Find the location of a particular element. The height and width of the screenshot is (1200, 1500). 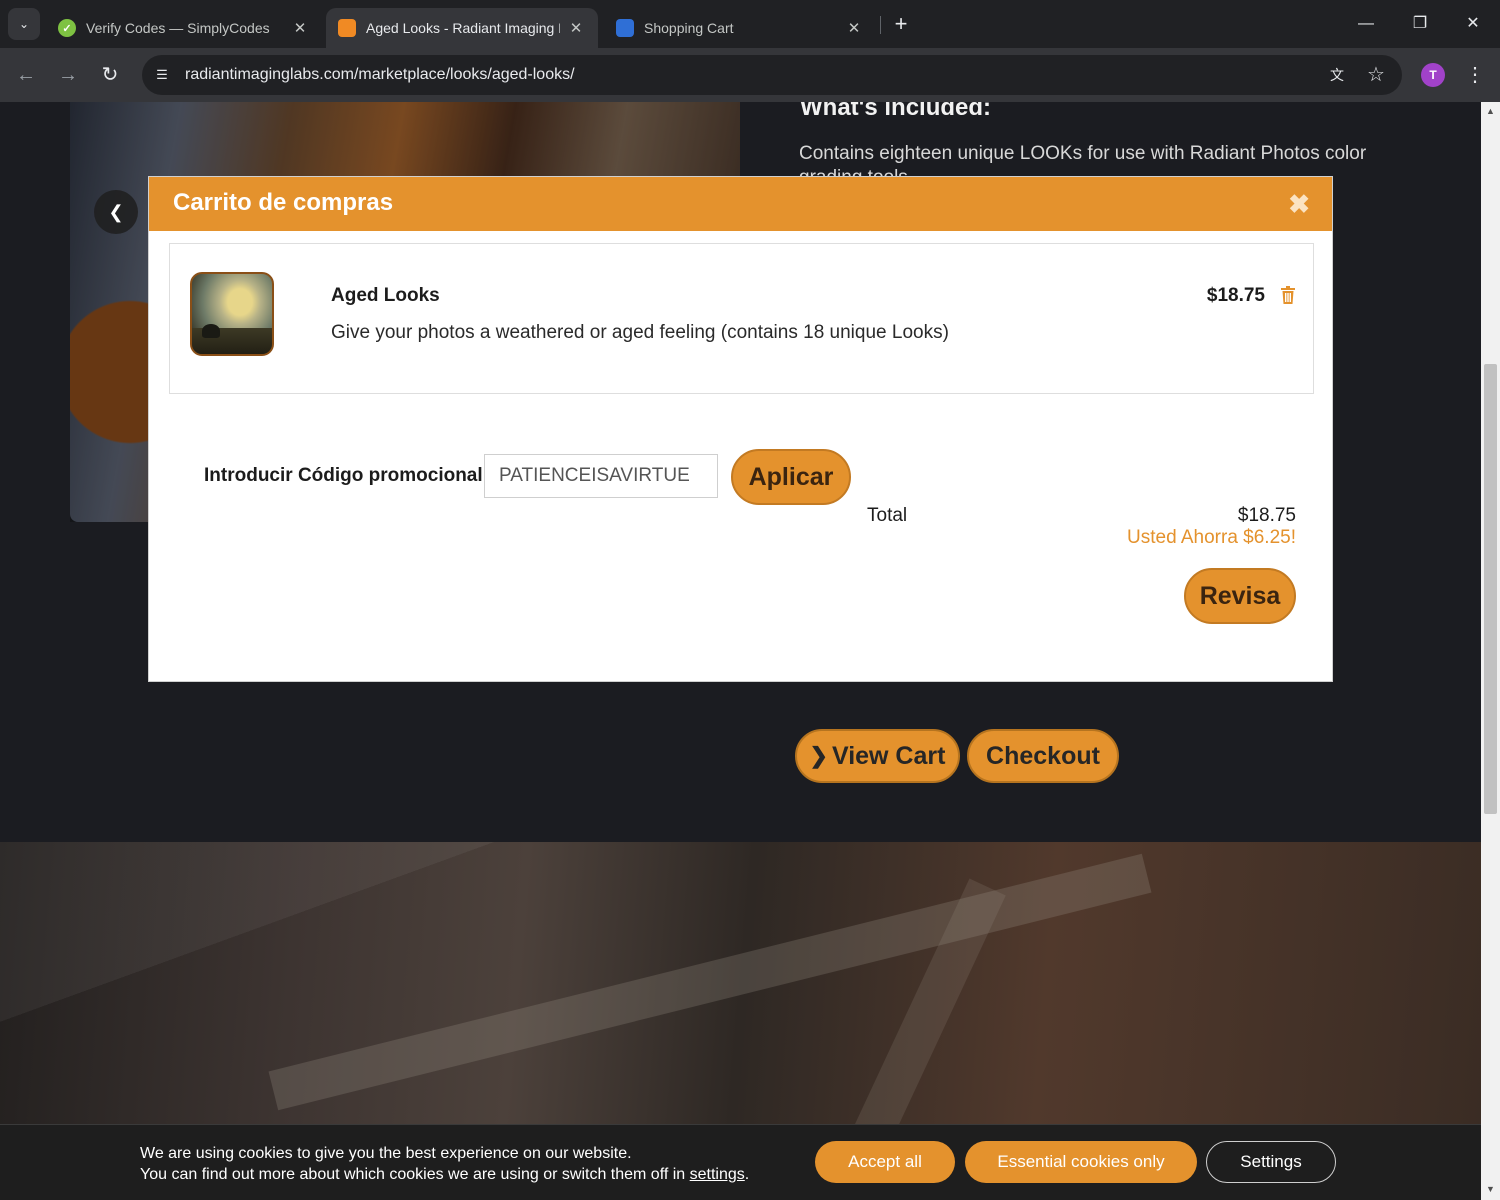

total-label: Total is located at coordinates (887, 515).